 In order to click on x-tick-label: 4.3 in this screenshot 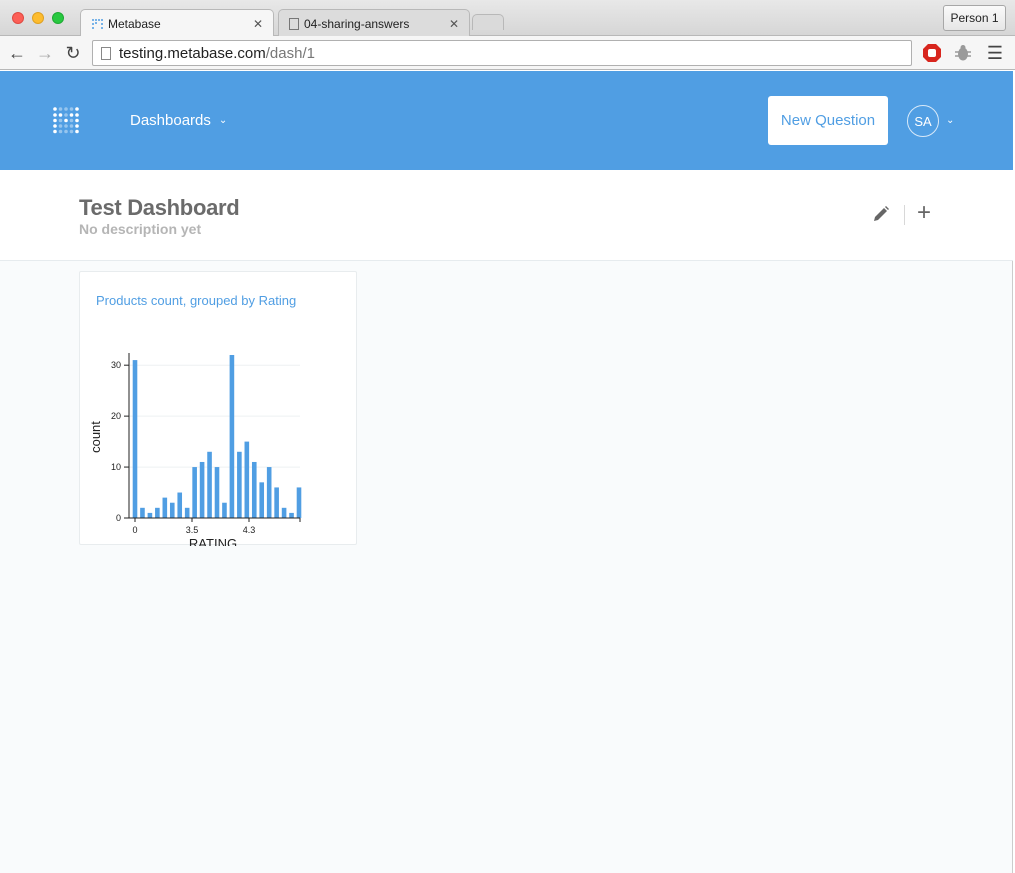, I will do `click(249, 530)`.